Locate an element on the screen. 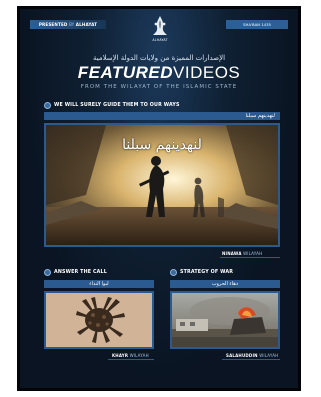  right-wilayah-caption: SALAHUDDIN WILAYAH is located at coordinates (252, 355).